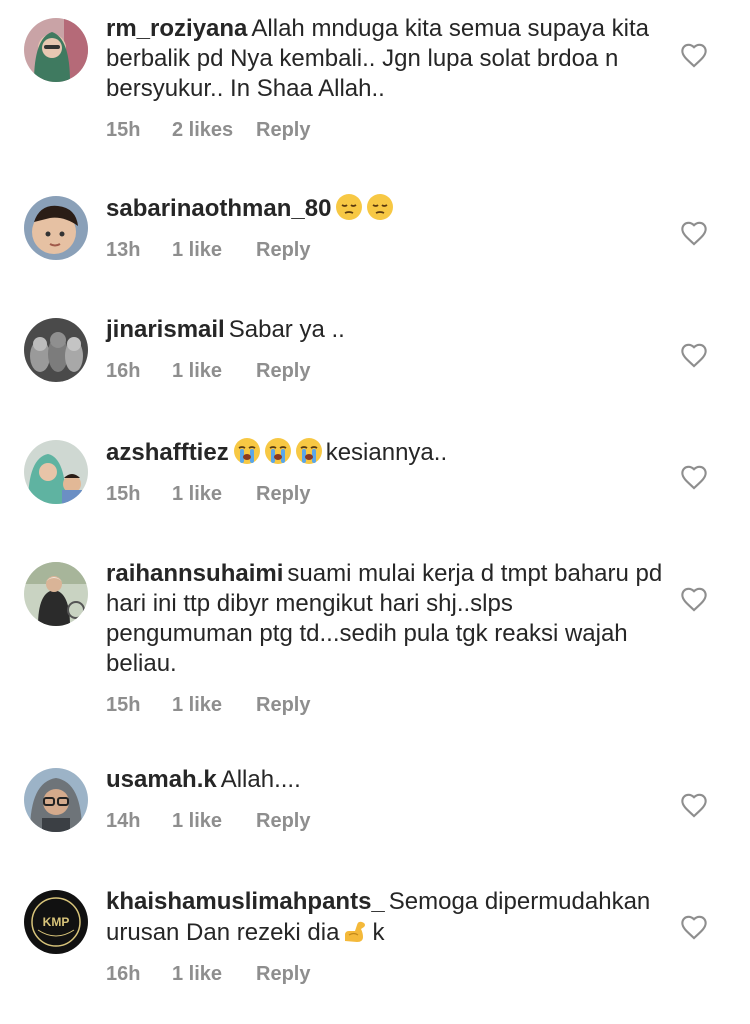 The image size is (750, 1024). What do you see at coordinates (123, 250) in the screenshot?
I see `comment-time: 13h` at bounding box center [123, 250].